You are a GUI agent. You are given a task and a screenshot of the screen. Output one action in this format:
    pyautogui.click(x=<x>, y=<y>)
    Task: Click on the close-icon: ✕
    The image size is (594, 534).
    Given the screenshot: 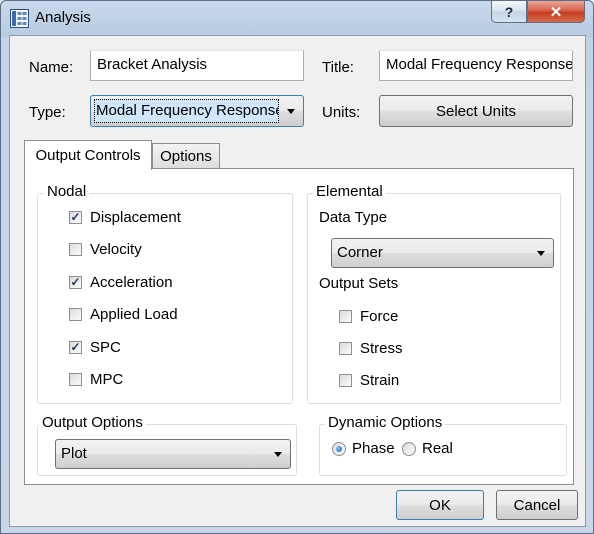 What is the action you would take?
    pyautogui.click(x=556, y=12)
    